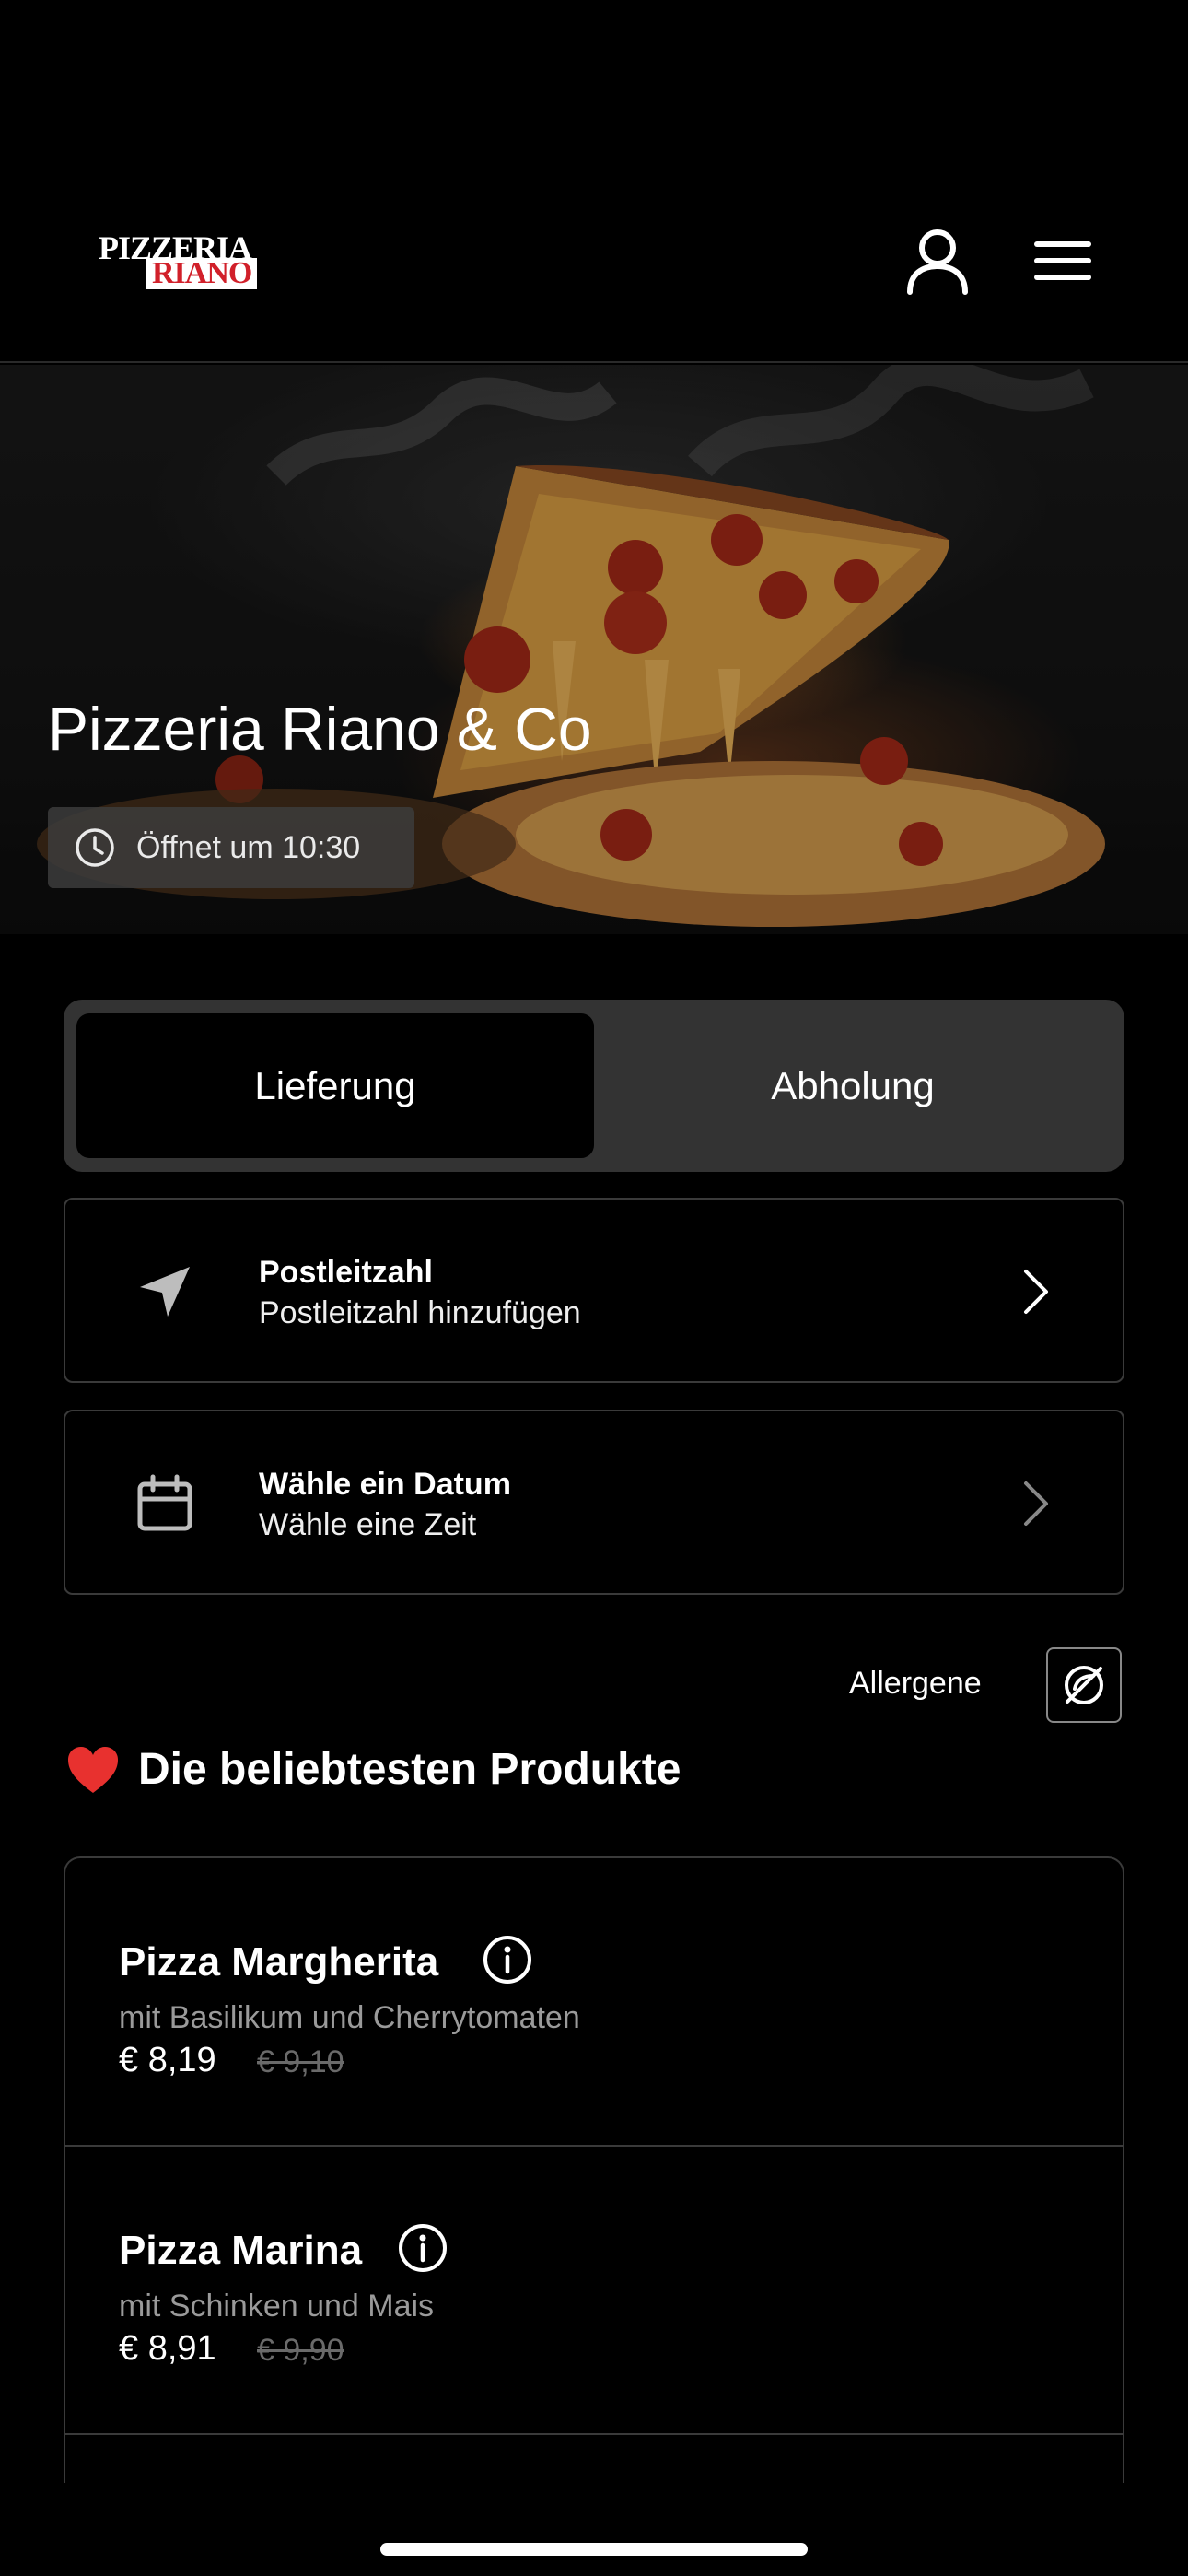 The height and width of the screenshot is (2576, 1188). Describe the element at coordinates (165, 1292) in the screenshot. I see `location-arrow-icon` at that location.